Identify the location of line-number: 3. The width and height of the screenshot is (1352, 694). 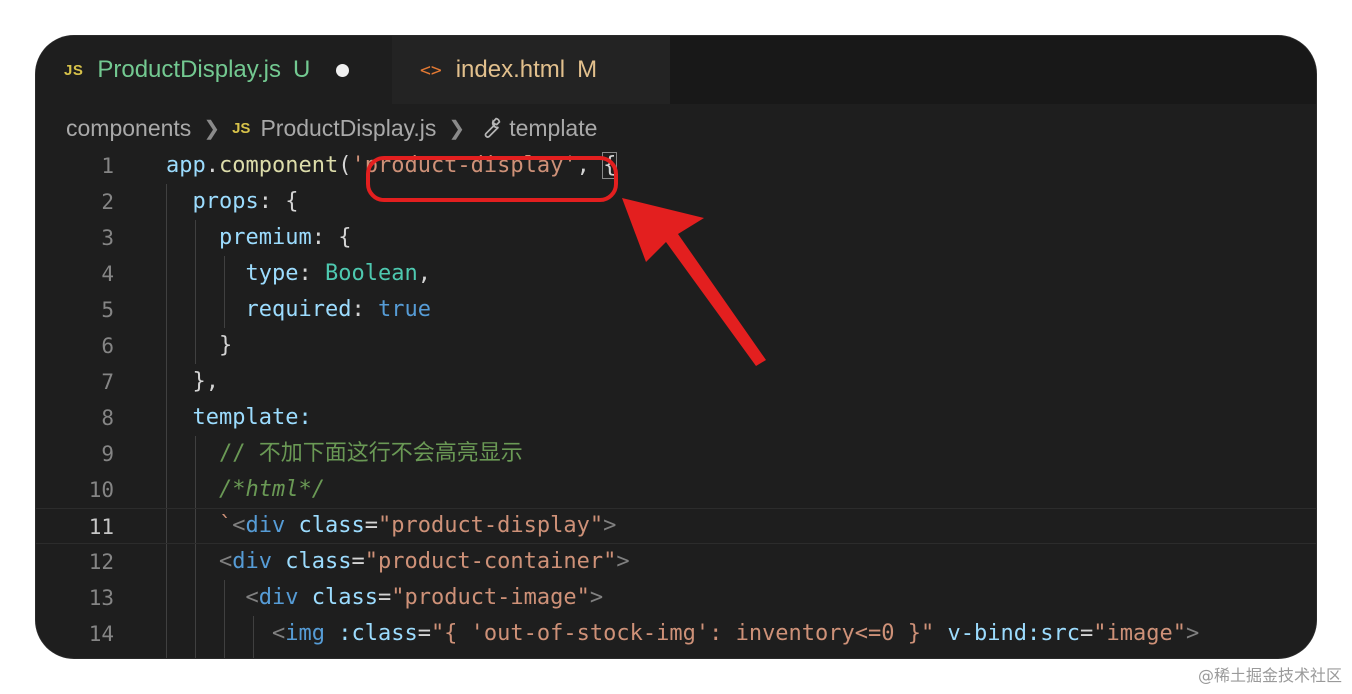
(107, 238).